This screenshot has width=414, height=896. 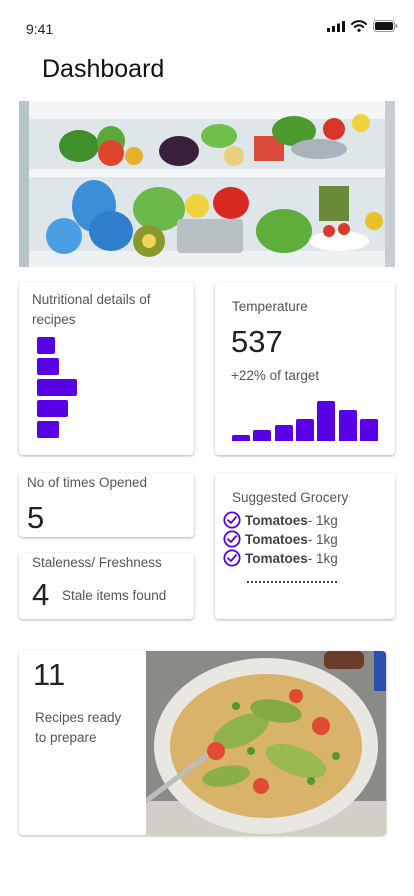 What do you see at coordinates (106, 368) in the screenshot?
I see `nutrition-card: Nutritional details of recipes` at bounding box center [106, 368].